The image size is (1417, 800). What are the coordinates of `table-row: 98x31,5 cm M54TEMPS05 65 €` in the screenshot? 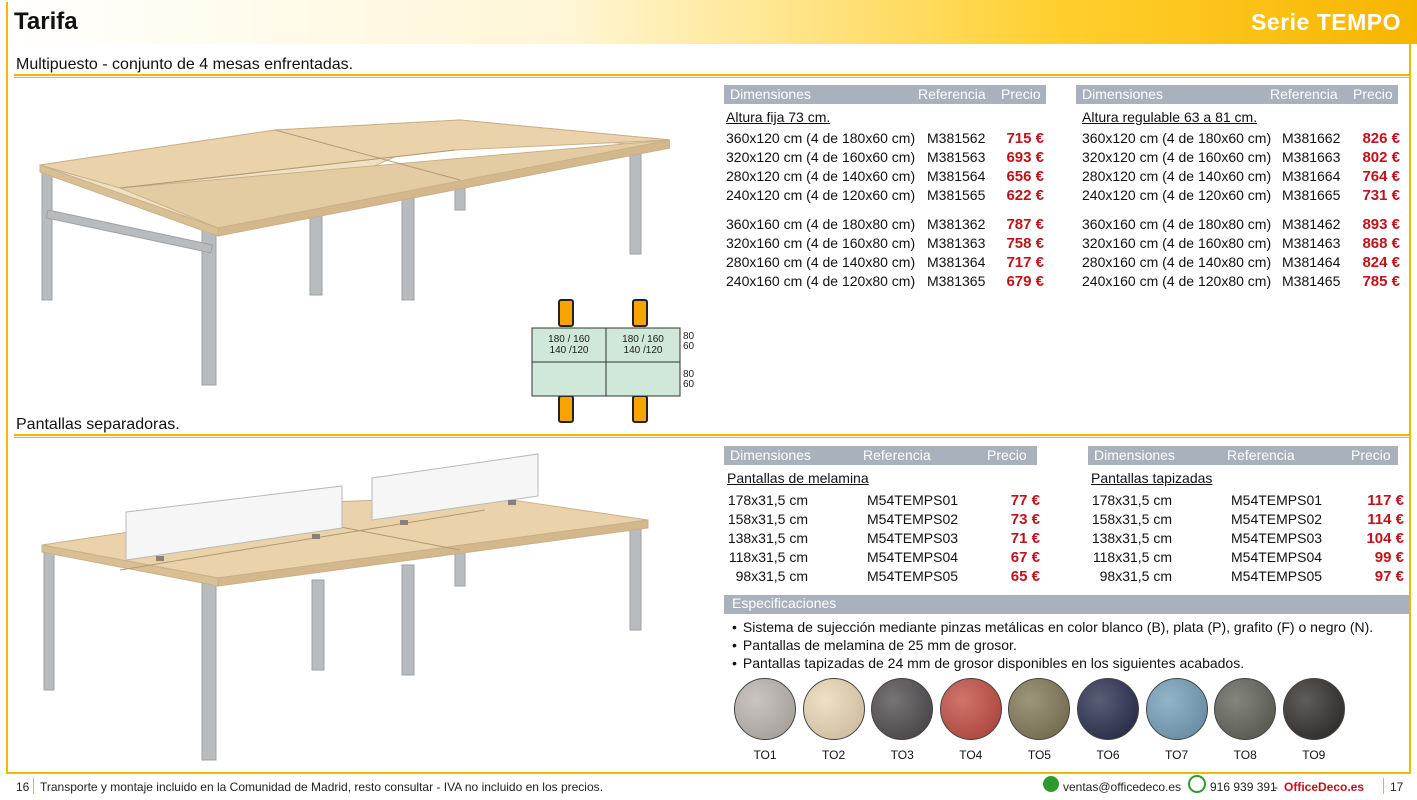 It's located at (883, 577).